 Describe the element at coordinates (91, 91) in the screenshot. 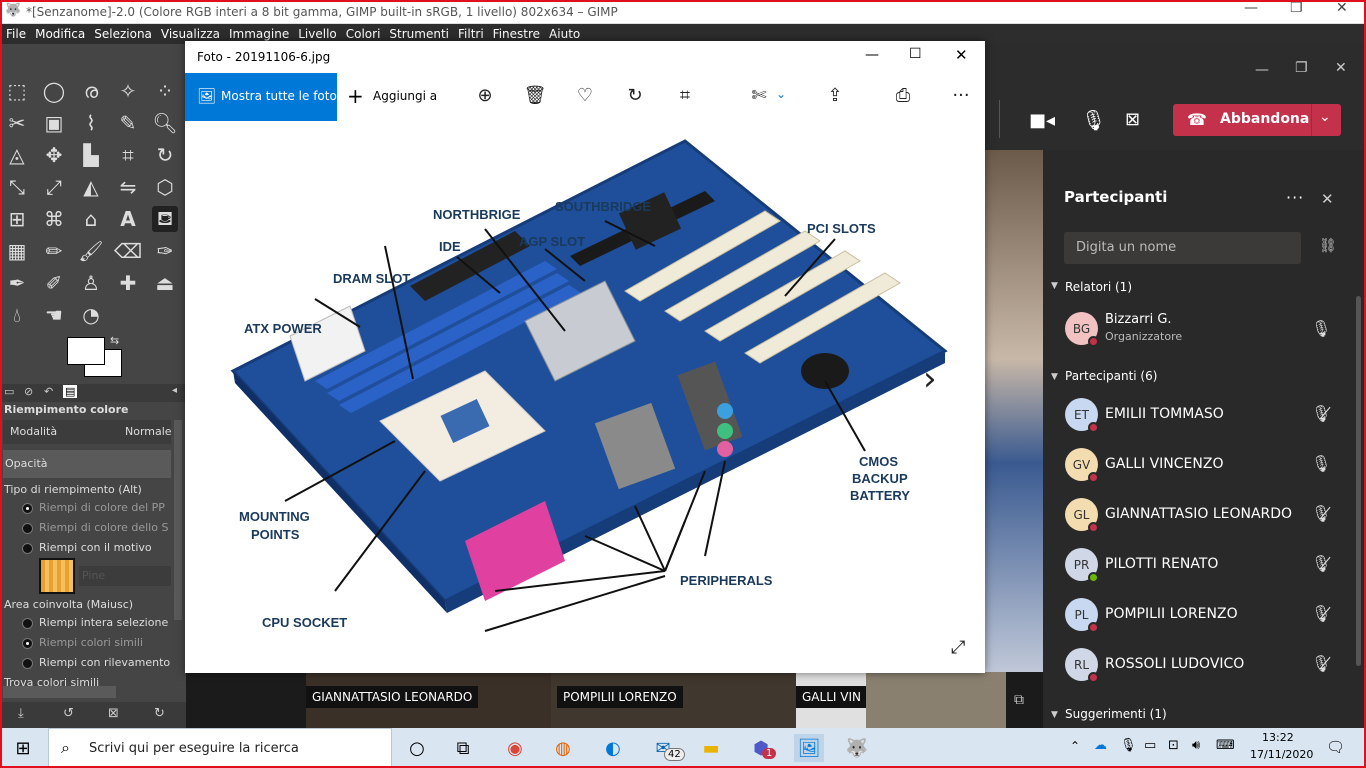

I see `lasso-icon: ര` at that location.